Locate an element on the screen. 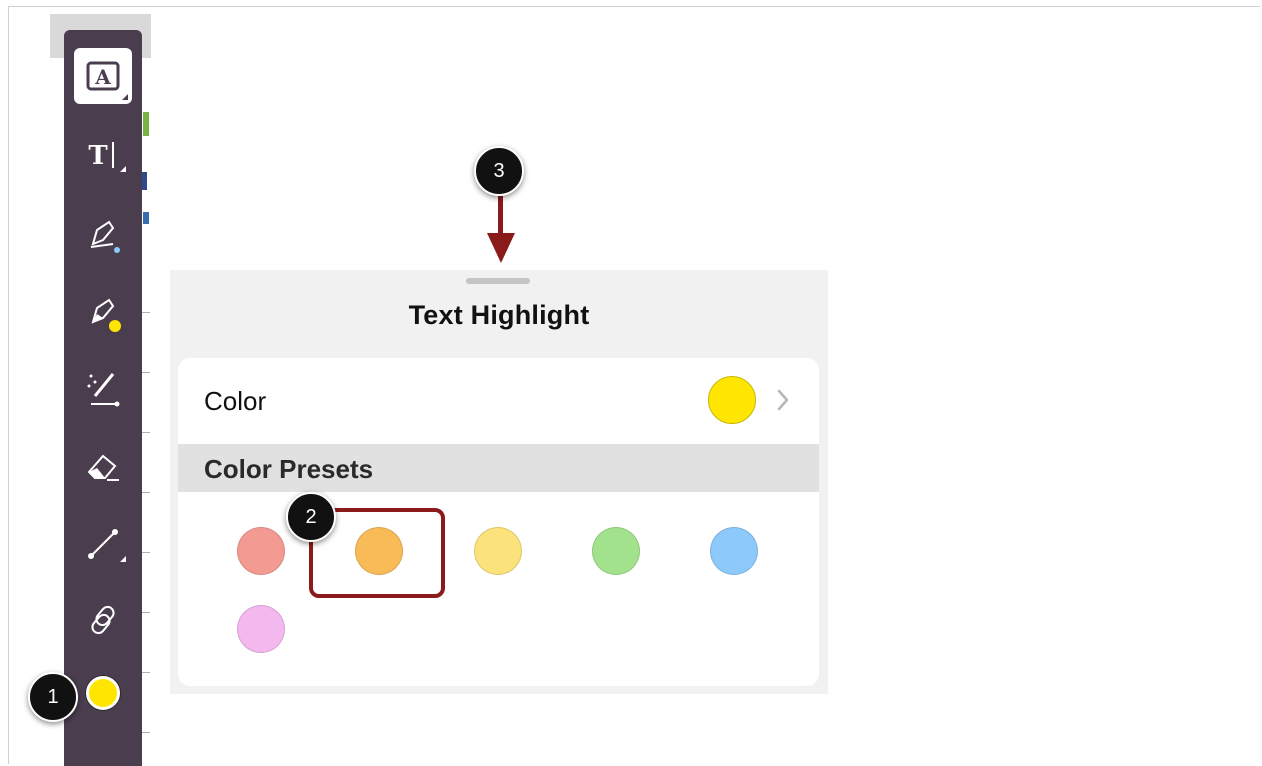 The height and width of the screenshot is (766, 1262). svg-text: A is located at coordinates (102, 77).